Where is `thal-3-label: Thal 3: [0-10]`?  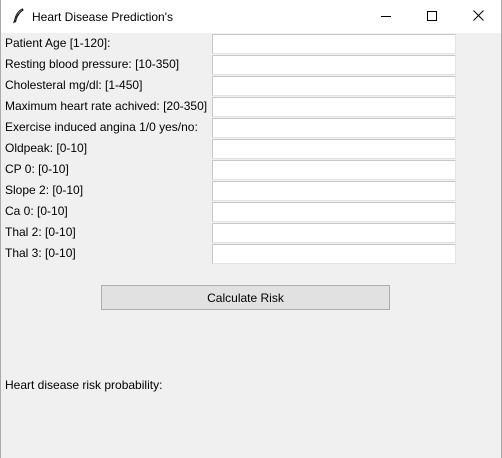
thal-3-label: Thal 3: [0-10] is located at coordinates (40, 253).